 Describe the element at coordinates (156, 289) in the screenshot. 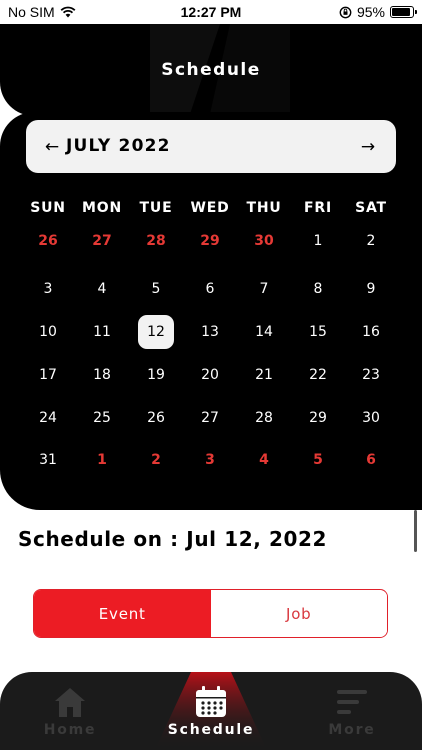

I see `calendar-day: 5` at that location.